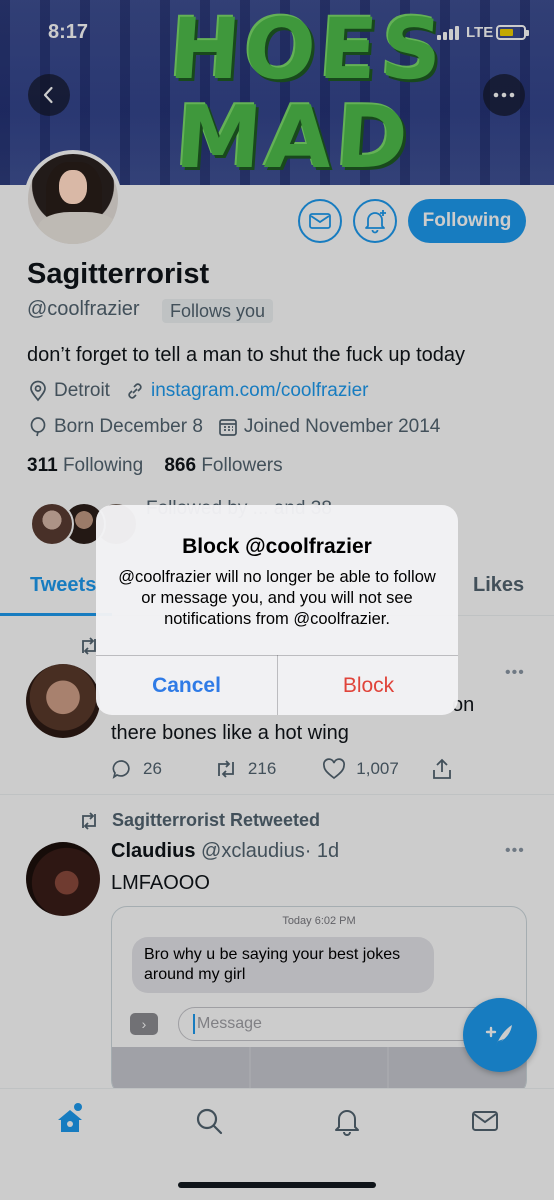  Describe the element at coordinates (186, 685) in the screenshot. I see `cancel-button: Cancel` at that location.